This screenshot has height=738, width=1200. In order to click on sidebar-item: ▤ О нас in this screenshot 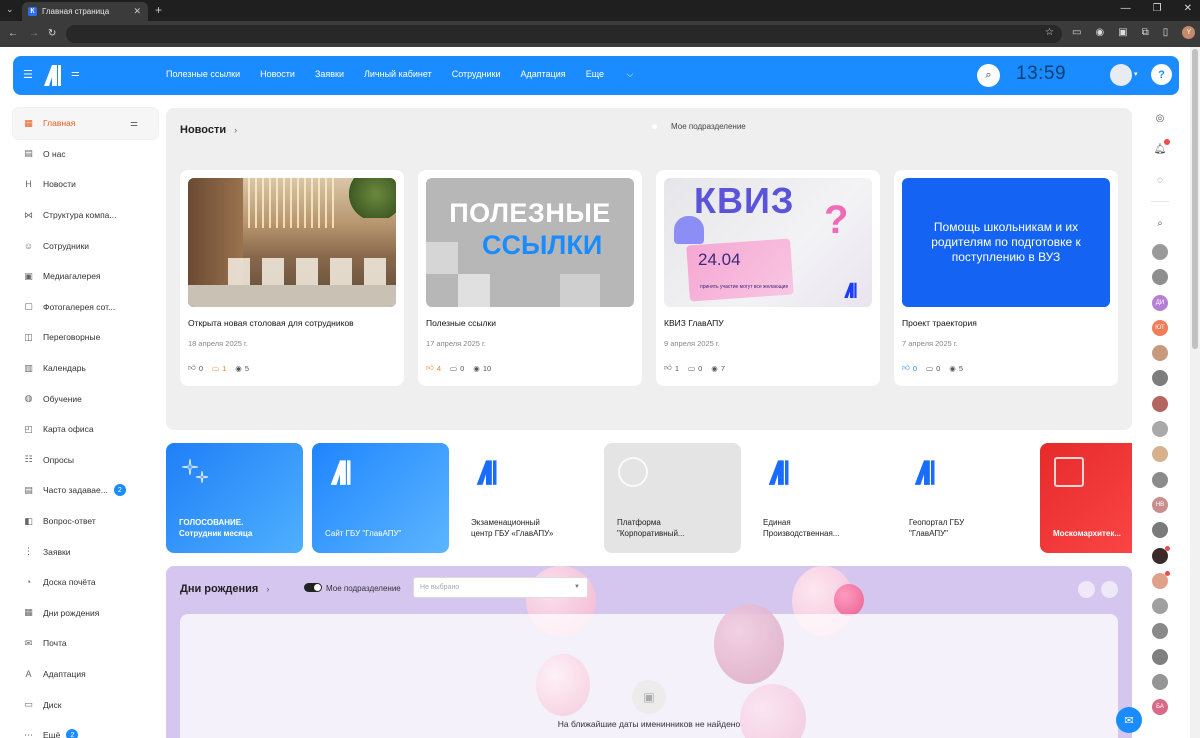, I will do `click(85, 154)`.